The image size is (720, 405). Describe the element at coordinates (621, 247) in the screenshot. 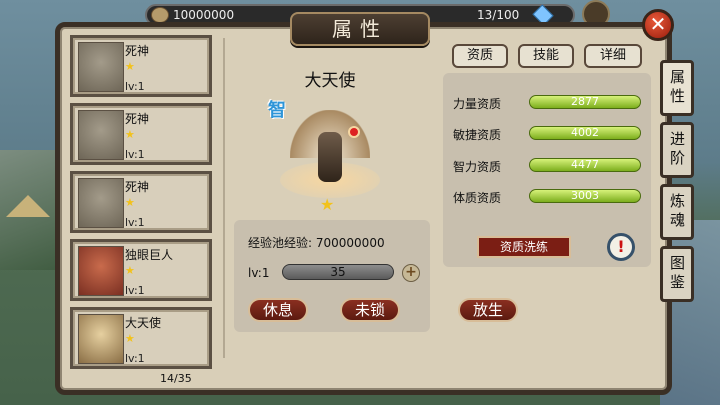

I see `info-icon: !` at that location.